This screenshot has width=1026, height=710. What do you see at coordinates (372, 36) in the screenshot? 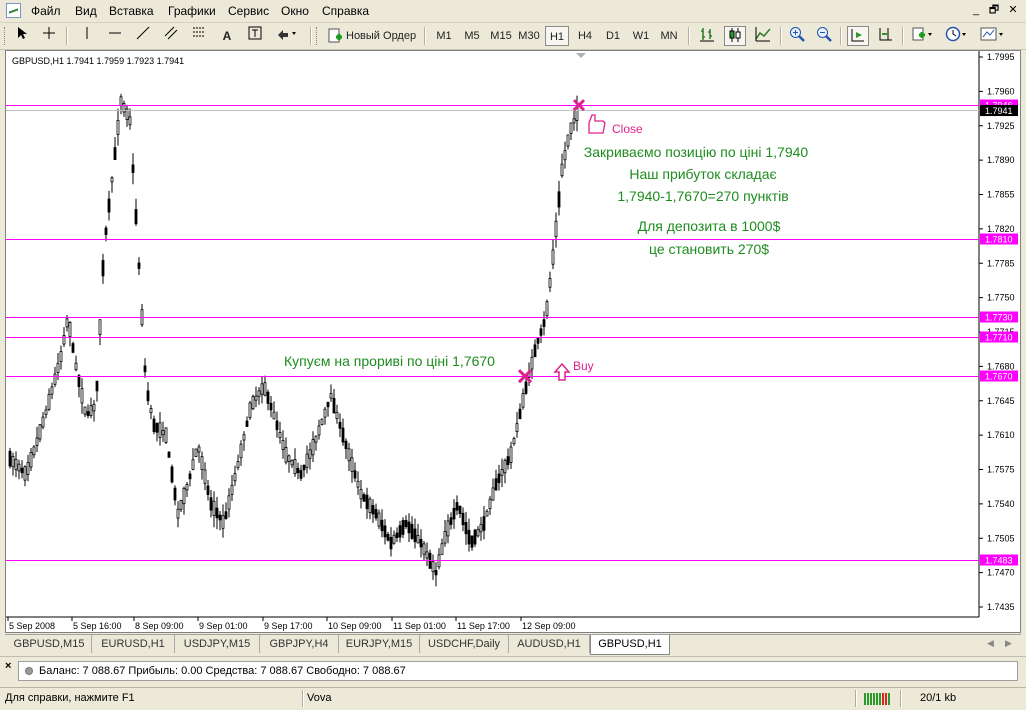
I see `new-order-button: Новый Ордер` at bounding box center [372, 36].